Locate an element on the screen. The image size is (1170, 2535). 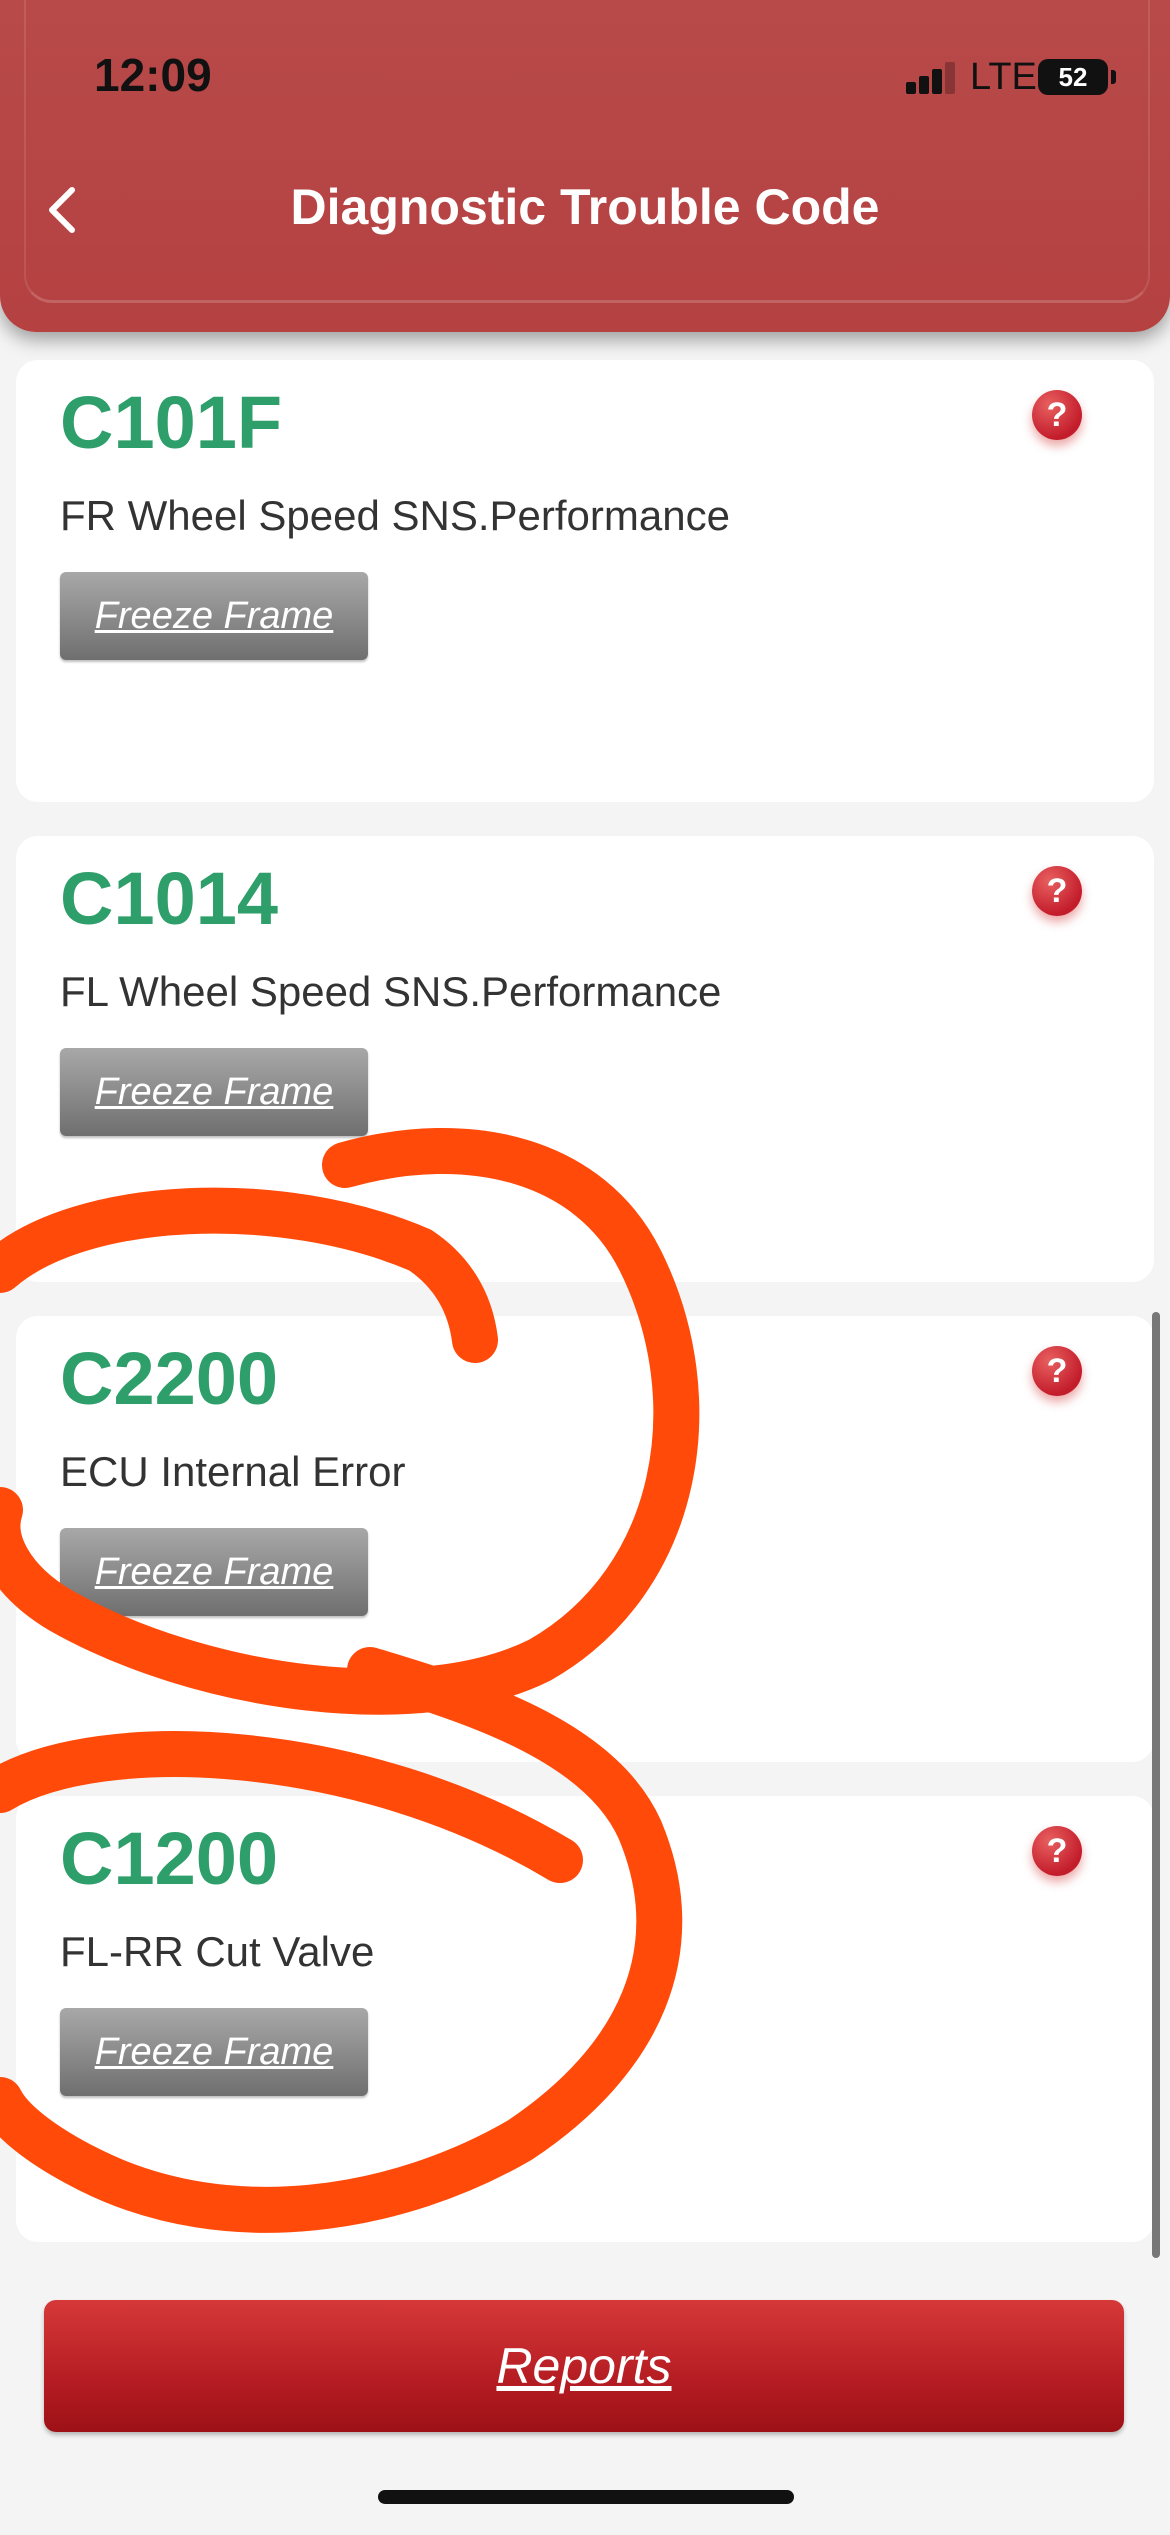
scrollbar is located at coordinates (1156, 1785).